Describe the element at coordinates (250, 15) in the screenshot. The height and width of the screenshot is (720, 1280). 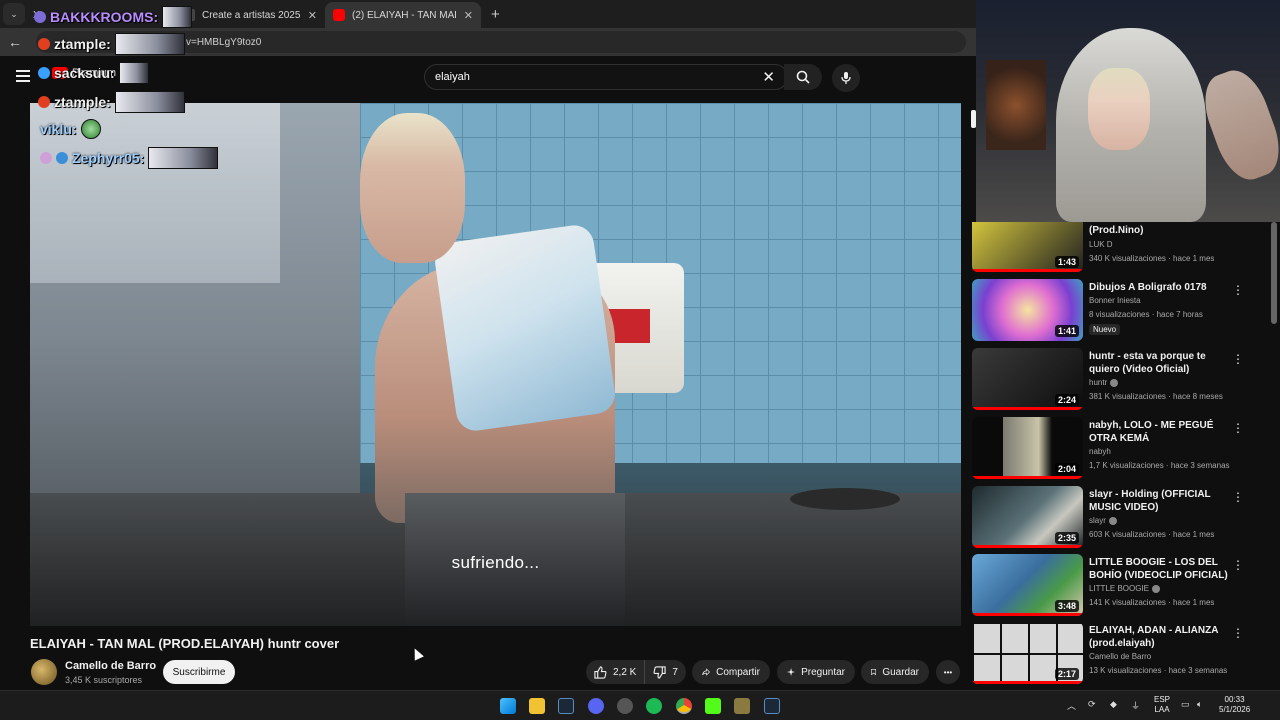
I see `tab-tier-list: Create a artistas 2025 Tier List ✕` at that location.